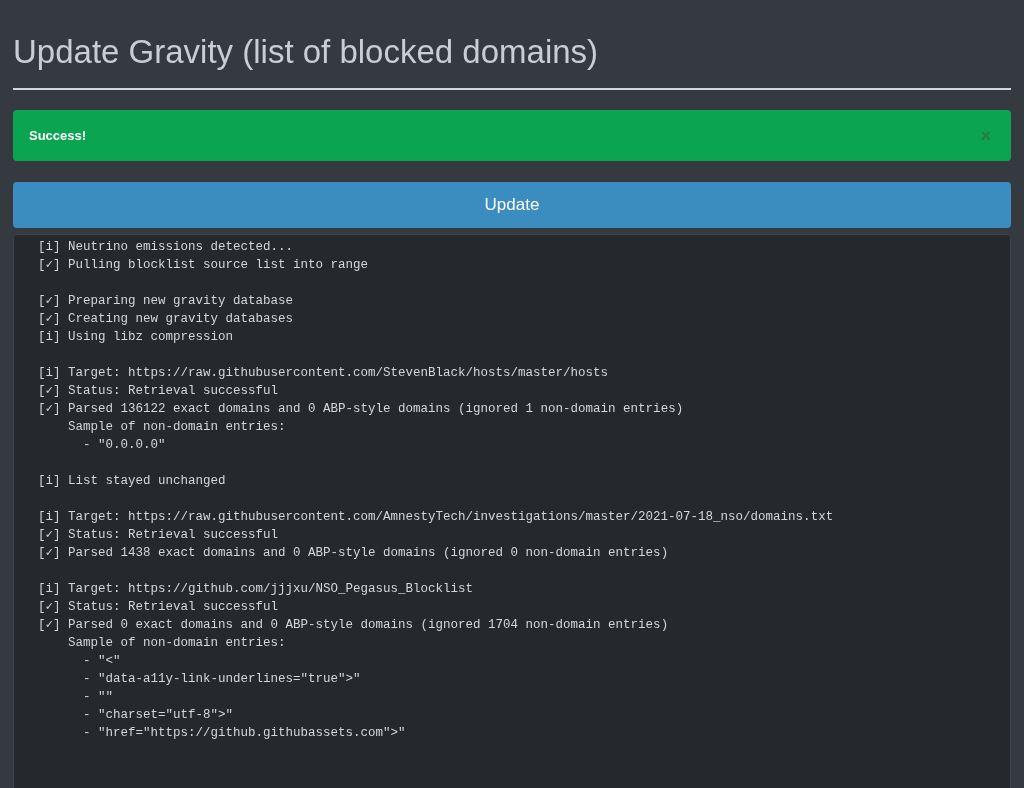 The height and width of the screenshot is (788, 1024). Describe the element at coordinates (361, 409) in the screenshot. I see `log-line: [✓] Parsed 136122 exact domains and 0 ABP-style domains (ignored 1 non-domain entries)` at that location.